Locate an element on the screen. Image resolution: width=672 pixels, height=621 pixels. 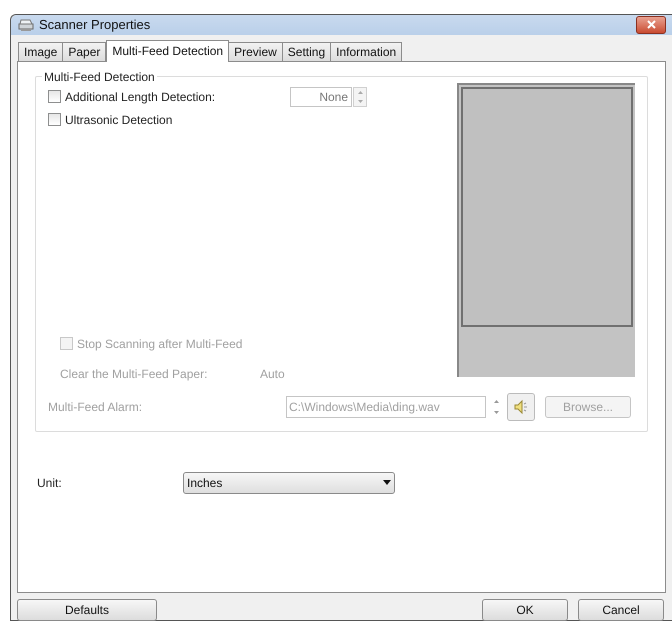
spin-buttons is located at coordinates (360, 96).